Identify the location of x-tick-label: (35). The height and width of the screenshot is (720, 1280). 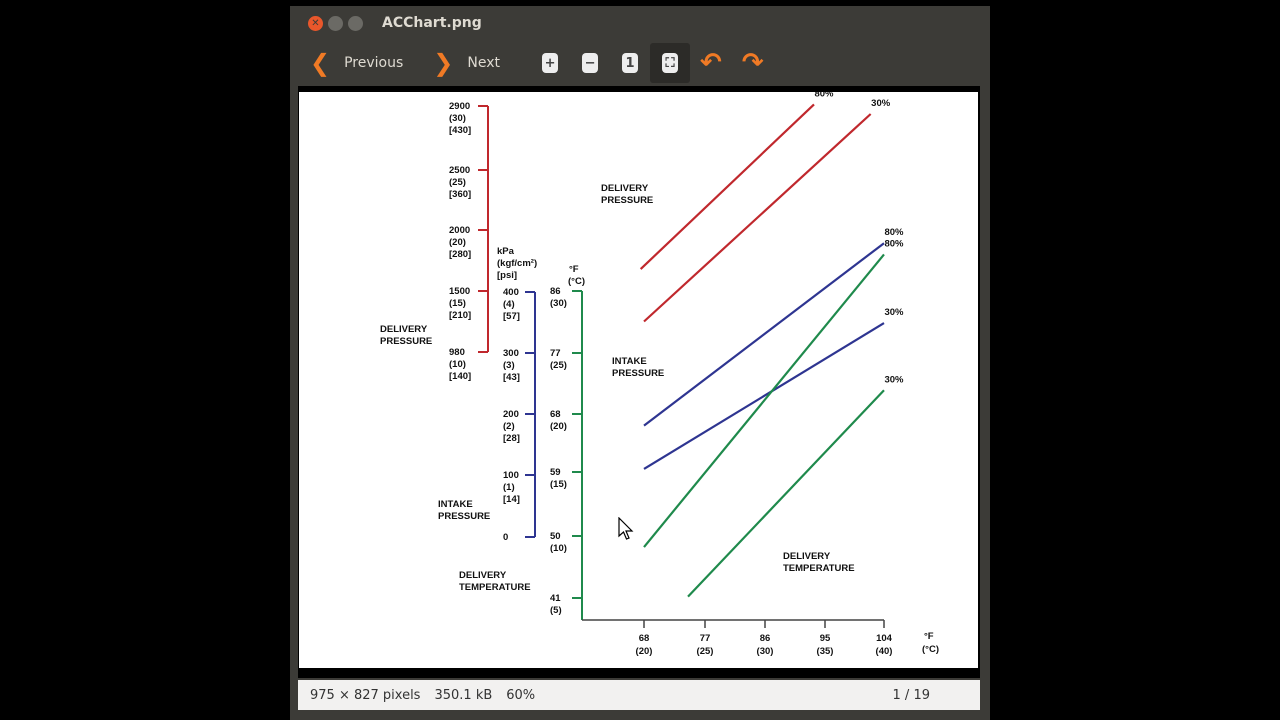
(825, 651).